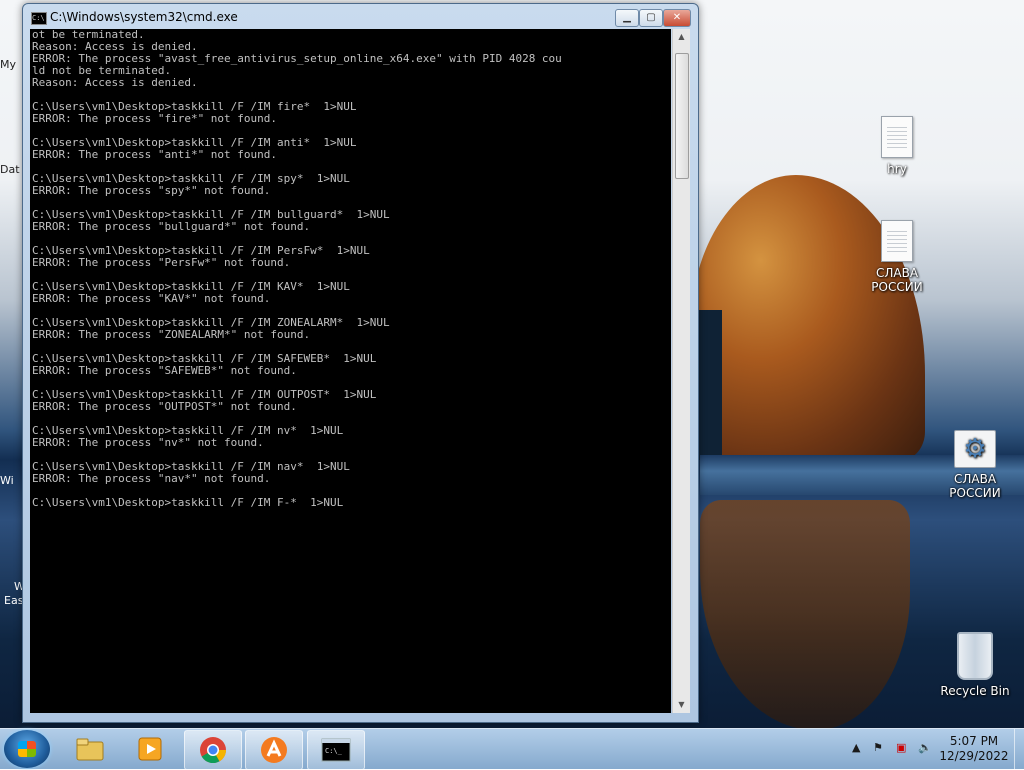 The image size is (1024, 770). Describe the element at coordinates (1019, 749) in the screenshot. I see `show-desktop-button` at that location.